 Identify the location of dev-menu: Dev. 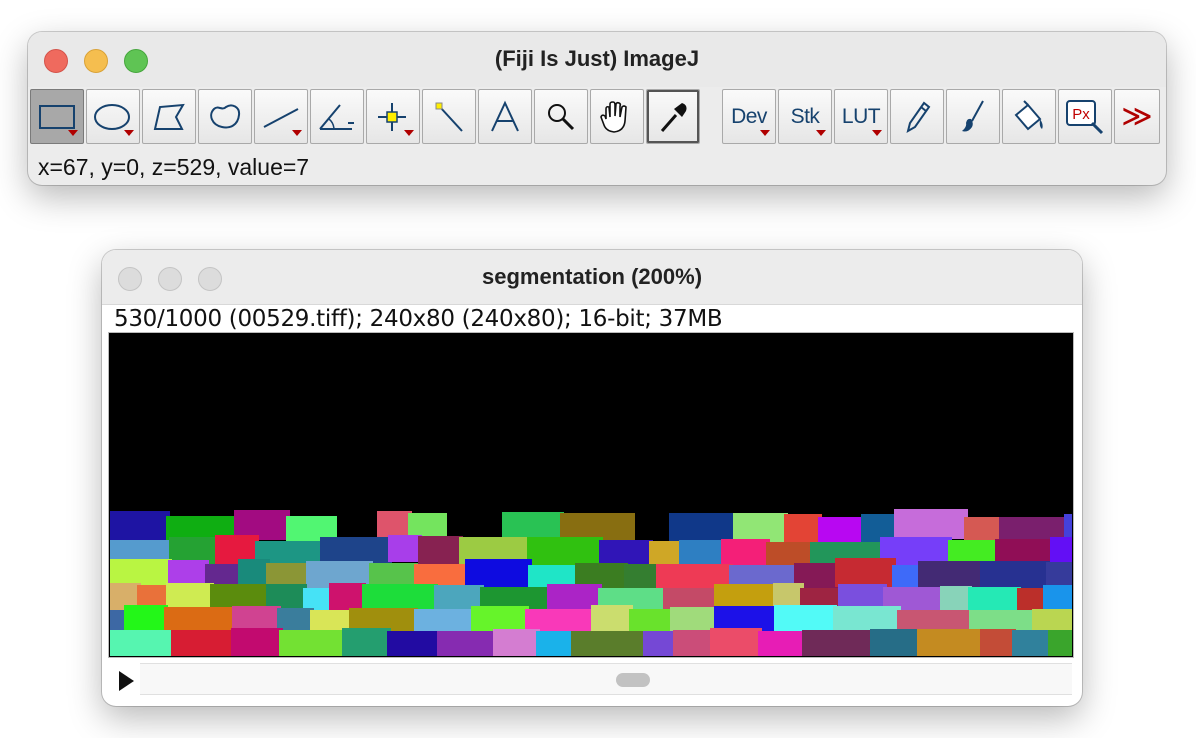
(749, 116).